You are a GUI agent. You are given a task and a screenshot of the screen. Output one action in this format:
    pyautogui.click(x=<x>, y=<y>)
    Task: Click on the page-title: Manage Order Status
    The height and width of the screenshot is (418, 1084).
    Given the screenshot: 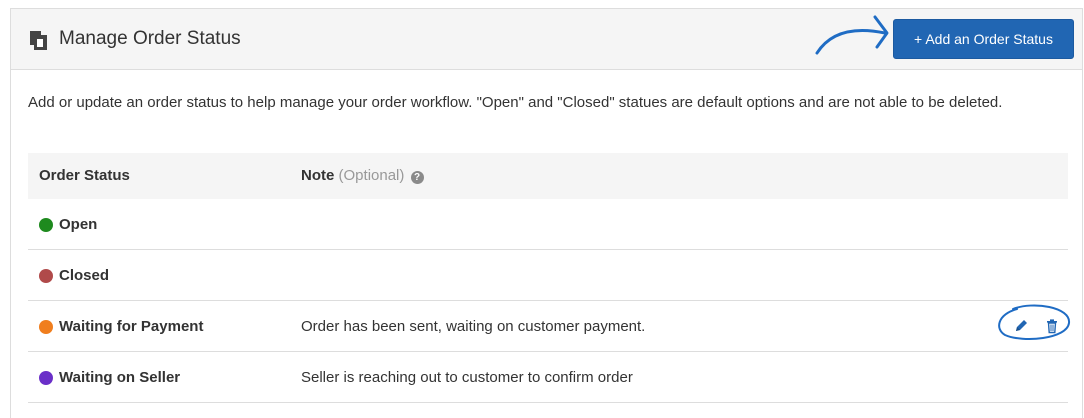 What is the action you would take?
    pyautogui.click(x=150, y=38)
    